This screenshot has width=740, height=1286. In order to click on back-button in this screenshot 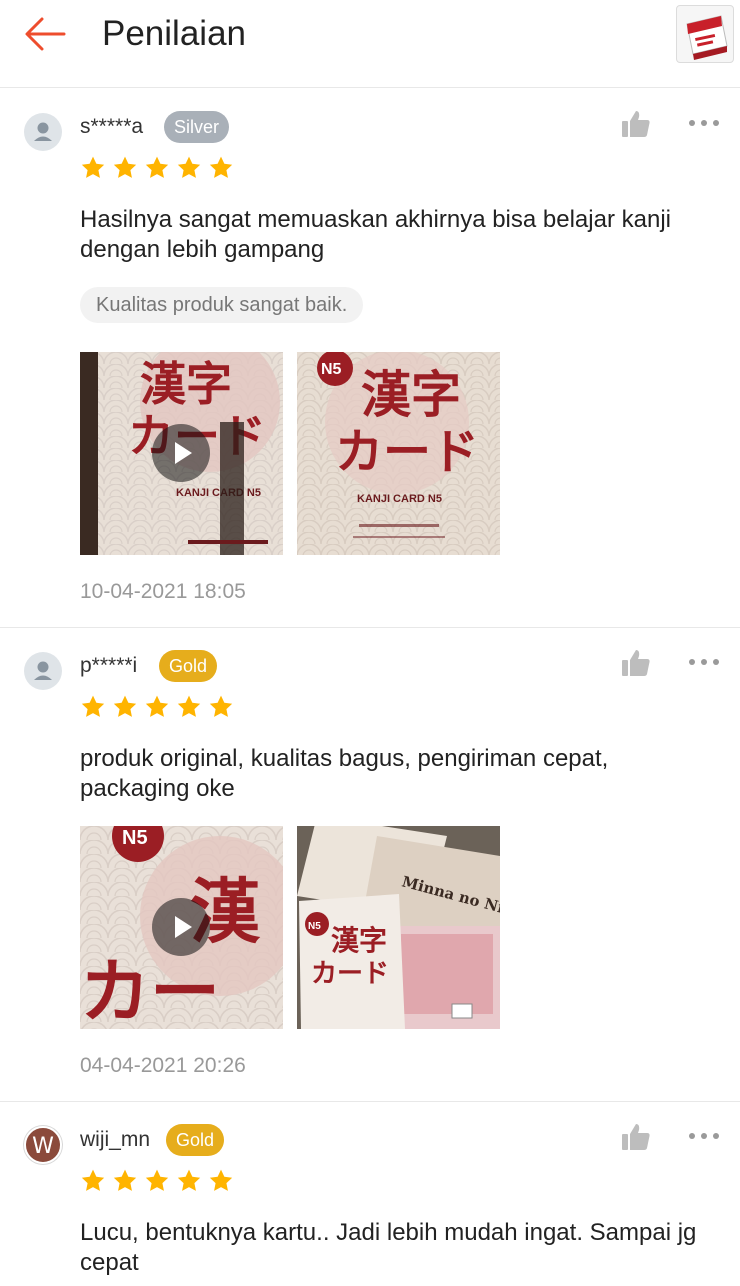, I will do `click(45, 34)`.